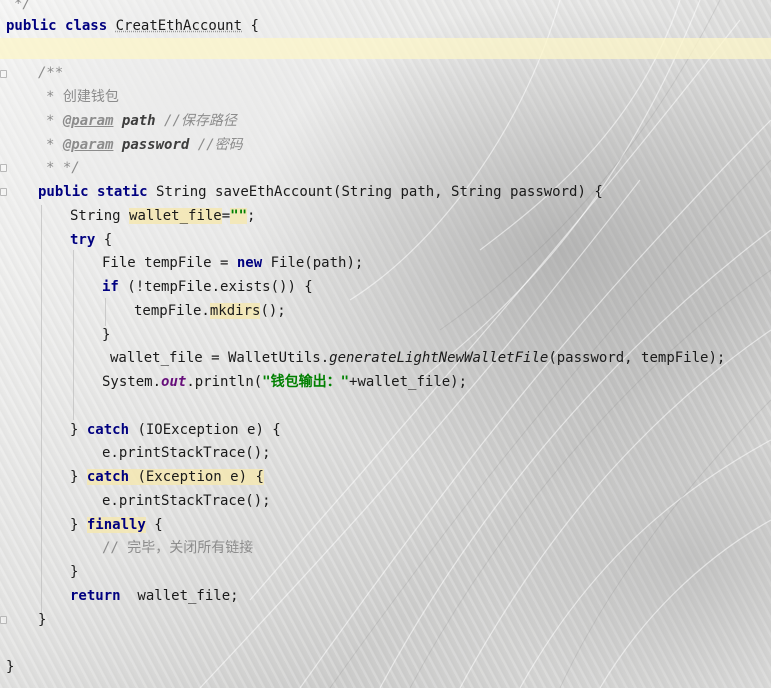  I want to click on code-line-doc-param: * @param password //密码, so click(144, 145).